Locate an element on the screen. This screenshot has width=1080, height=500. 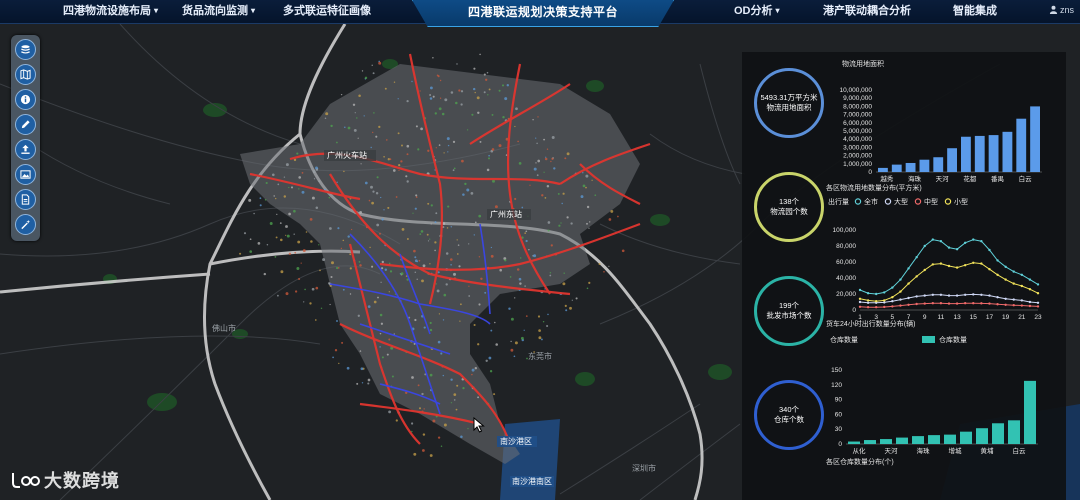
chart2-xtick: 7 is located at coordinates (909, 317).